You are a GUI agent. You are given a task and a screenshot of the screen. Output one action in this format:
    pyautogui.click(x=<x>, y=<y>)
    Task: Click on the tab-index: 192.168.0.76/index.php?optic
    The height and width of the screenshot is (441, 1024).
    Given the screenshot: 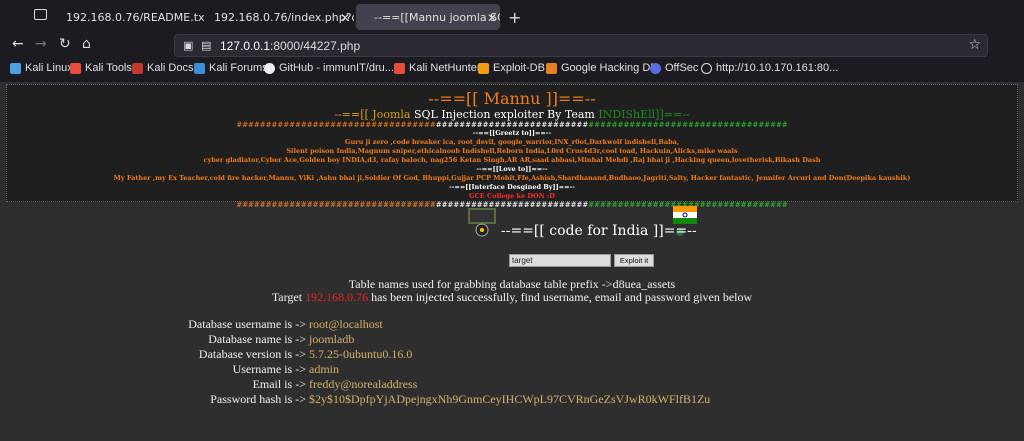 What is the action you would take?
    pyautogui.click(x=279, y=17)
    